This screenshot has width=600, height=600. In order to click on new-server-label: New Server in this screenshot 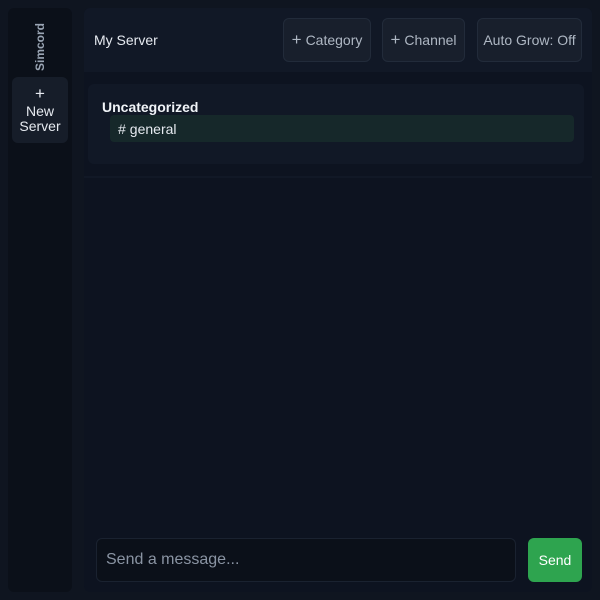, I will do `click(40, 118)`.